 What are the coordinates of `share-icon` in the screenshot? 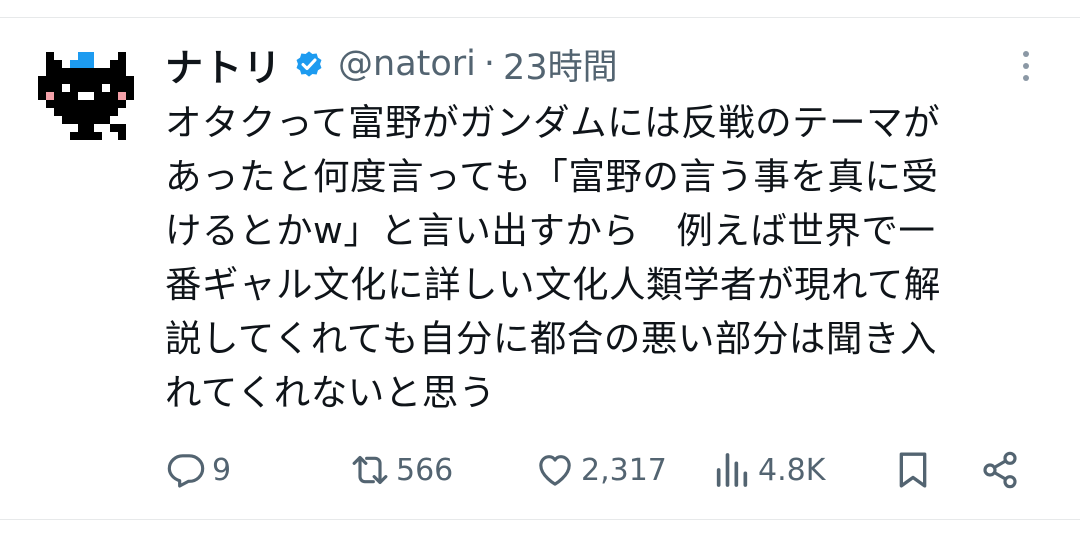 It's located at (1000, 470).